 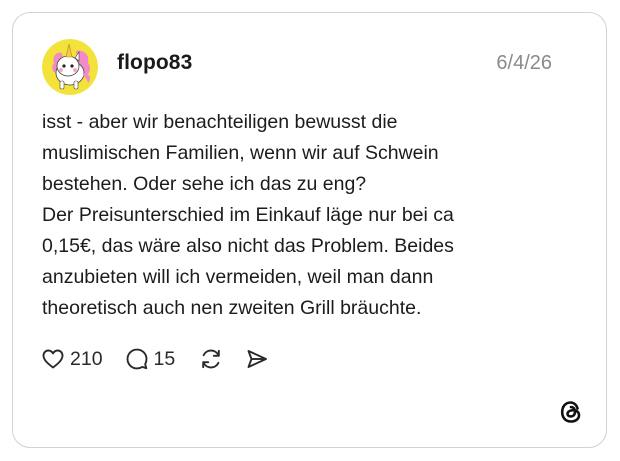 I want to click on threads-logo-icon, so click(x=571, y=412).